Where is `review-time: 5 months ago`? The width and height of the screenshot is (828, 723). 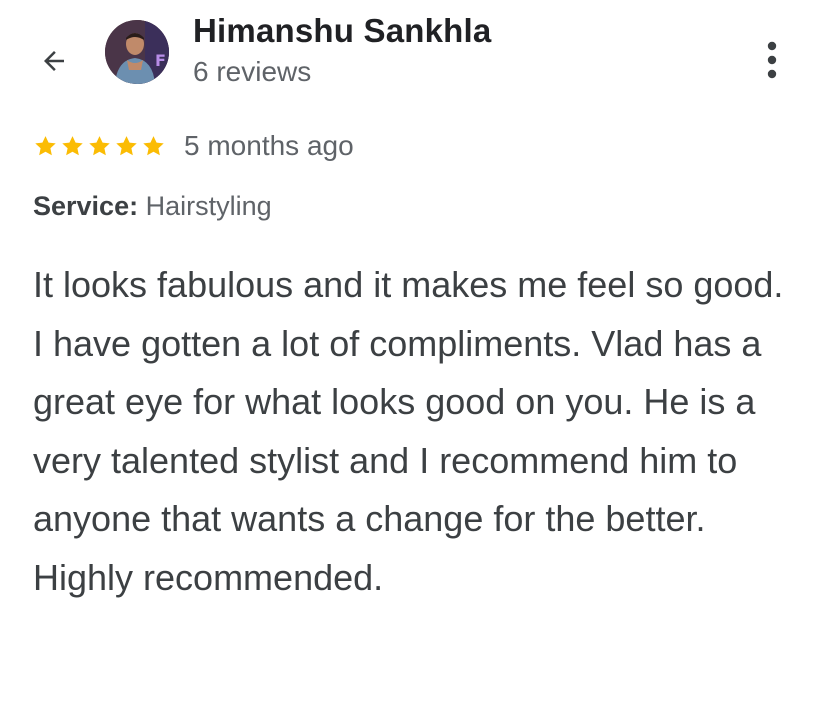 review-time: 5 months ago is located at coordinates (269, 145).